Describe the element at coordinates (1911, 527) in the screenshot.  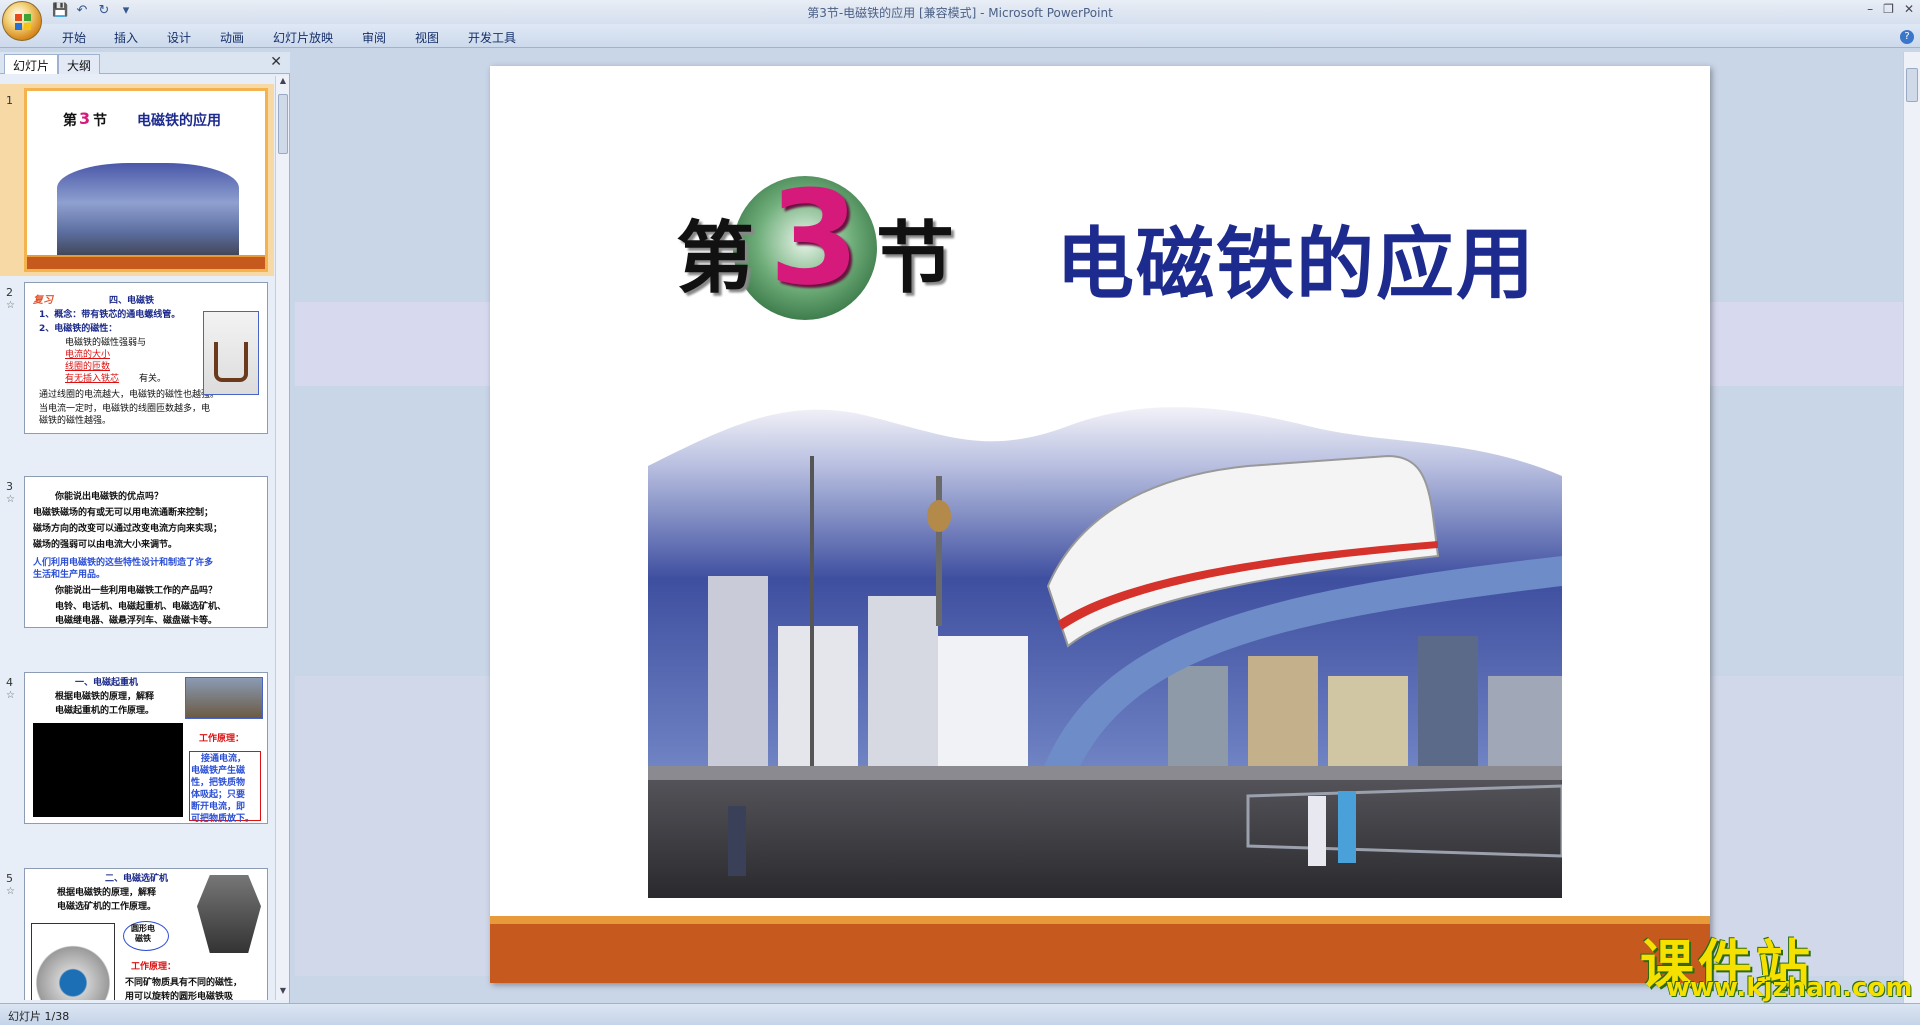
I see `slide-scrollbar` at that location.